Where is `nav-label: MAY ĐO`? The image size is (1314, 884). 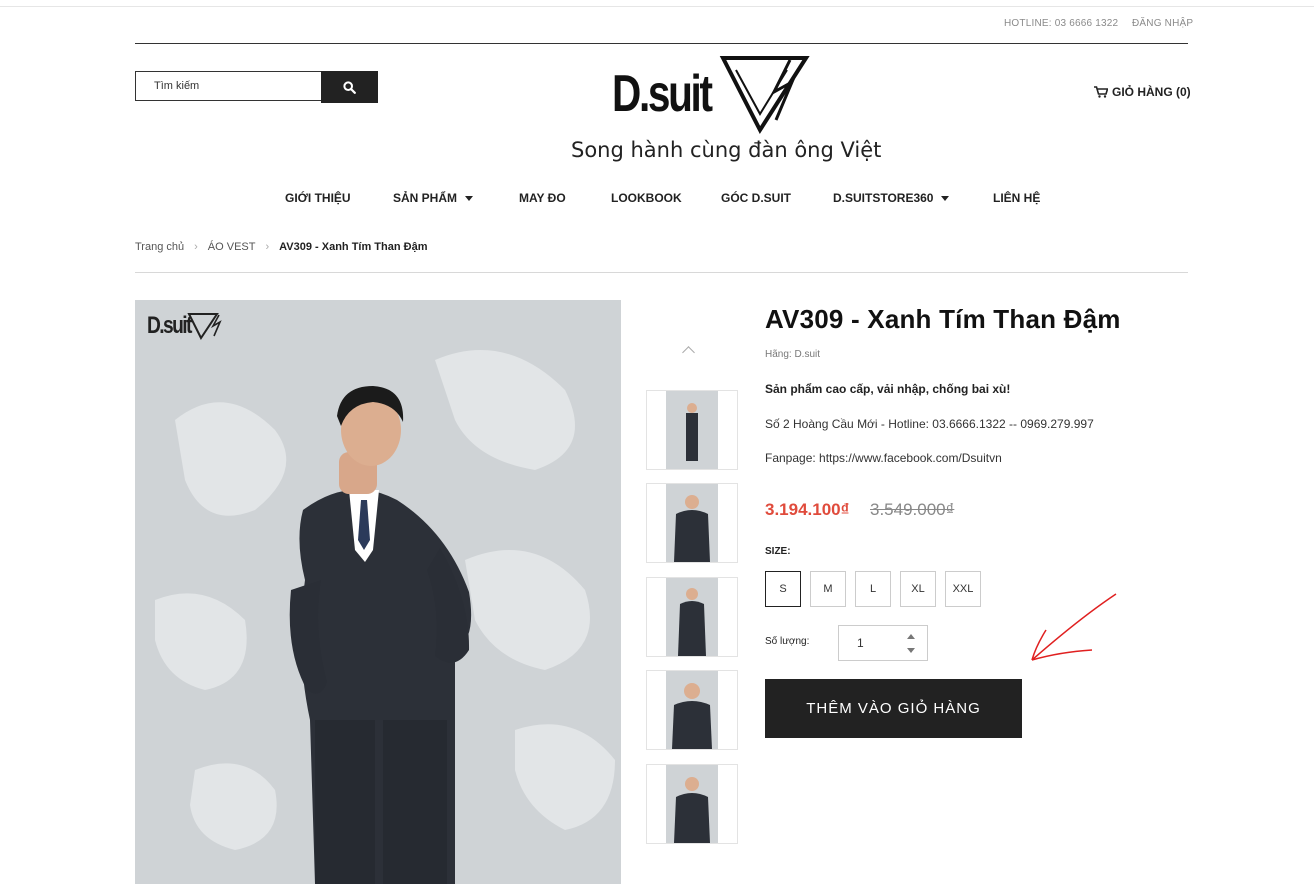 nav-label: MAY ĐO is located at coordinates (542, 198).